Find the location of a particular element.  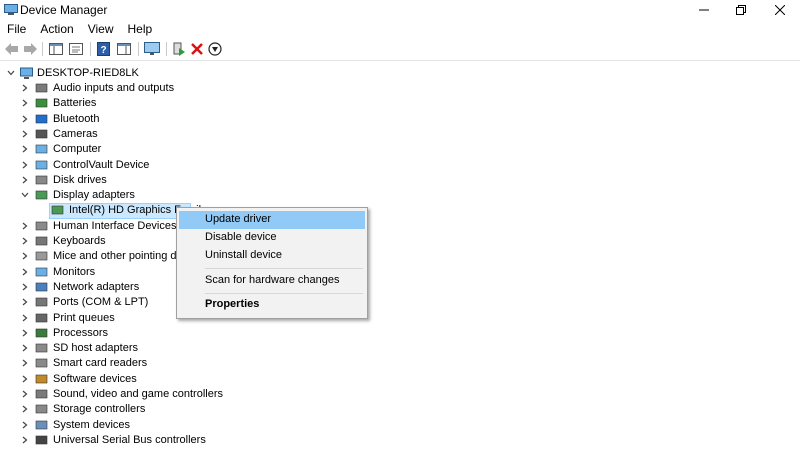

port-icon is located at coordinates (41, 302).